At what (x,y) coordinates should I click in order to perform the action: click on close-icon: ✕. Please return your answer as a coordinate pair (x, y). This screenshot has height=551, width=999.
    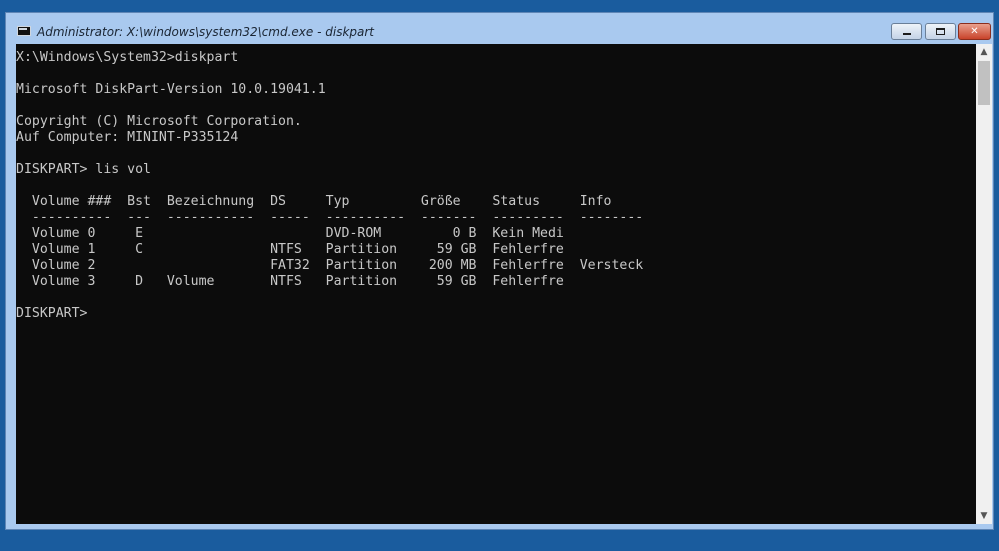
    Looking at the image, I should click on (974, 31).